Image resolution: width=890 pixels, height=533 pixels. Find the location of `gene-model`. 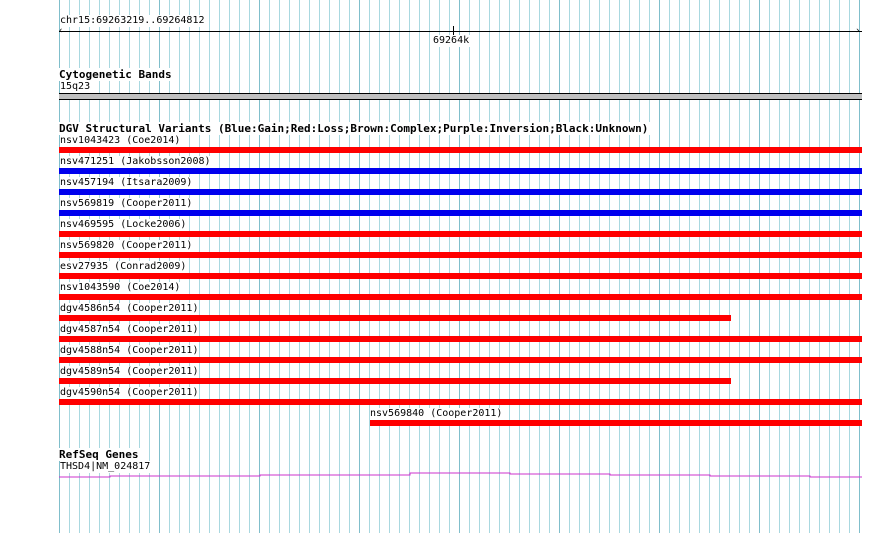

gene-model is located at coordinates (445, 475).